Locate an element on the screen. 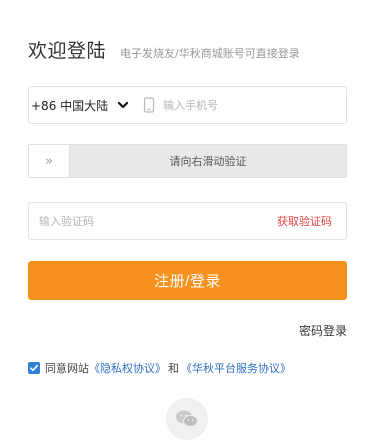 The height and width of the screenshot is (441, 369). agree-checkbox is located at coordinates (34, 368).